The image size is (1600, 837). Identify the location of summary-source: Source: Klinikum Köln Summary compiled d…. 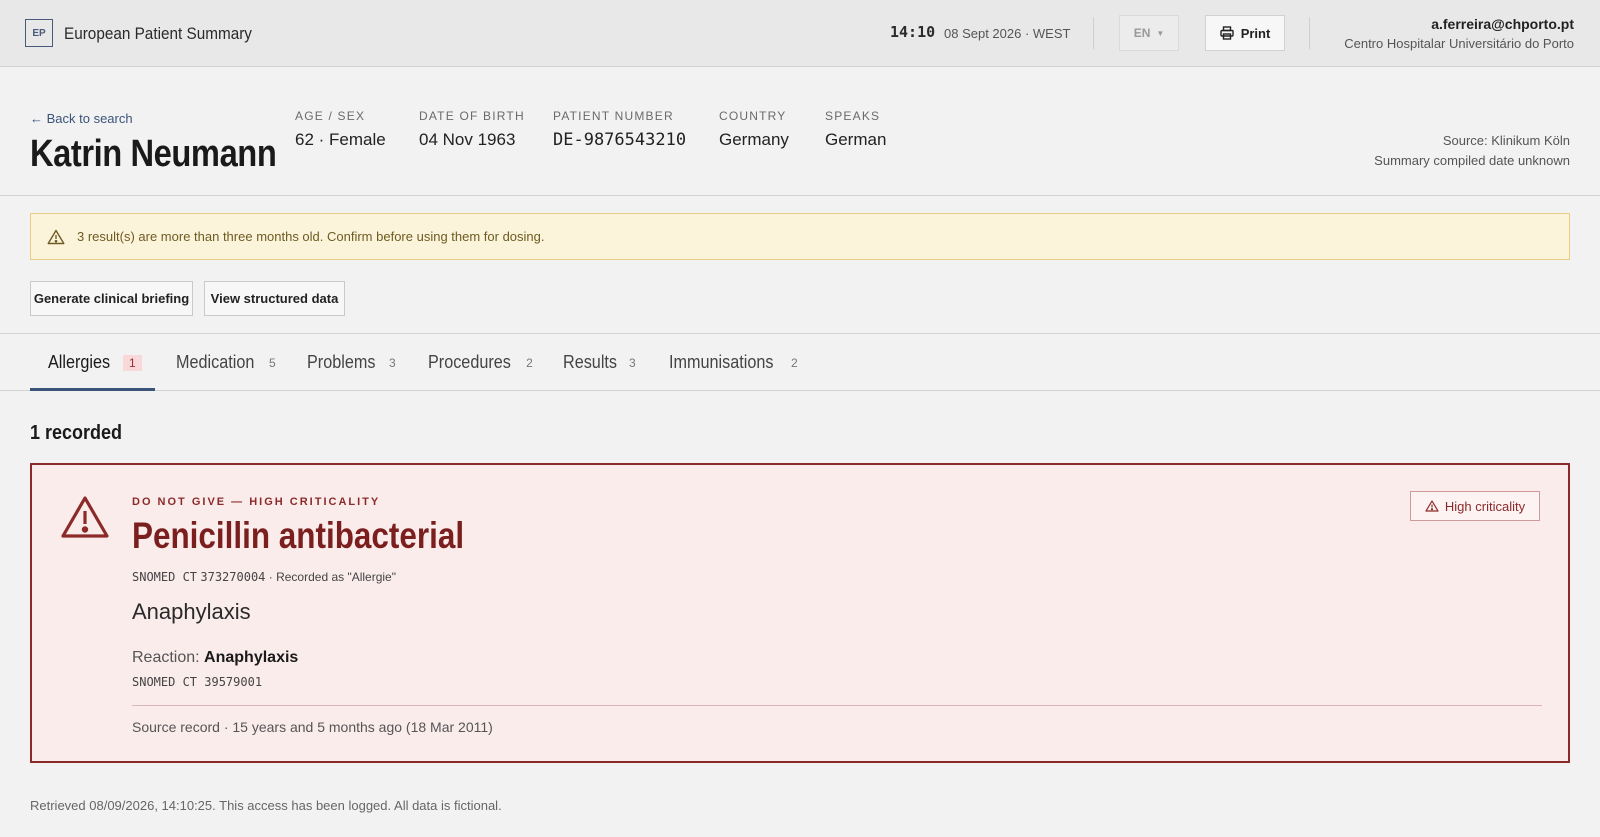
(1472, 151).